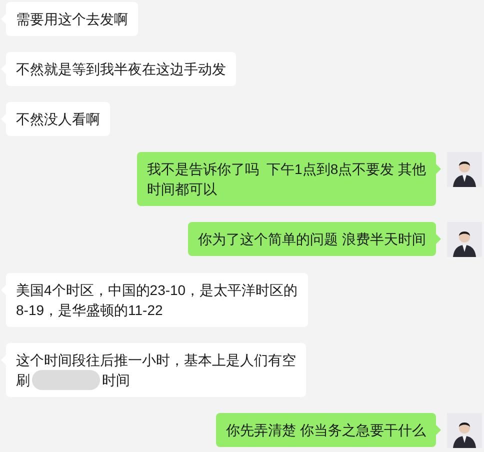 The width and height of the screenshot is (484, 452). What do you see at coordinates (326, 430) in the screenshot?
I see `message-text: 你先弄清楚 你当务之急要干什么` at bounding box center [326, 430].